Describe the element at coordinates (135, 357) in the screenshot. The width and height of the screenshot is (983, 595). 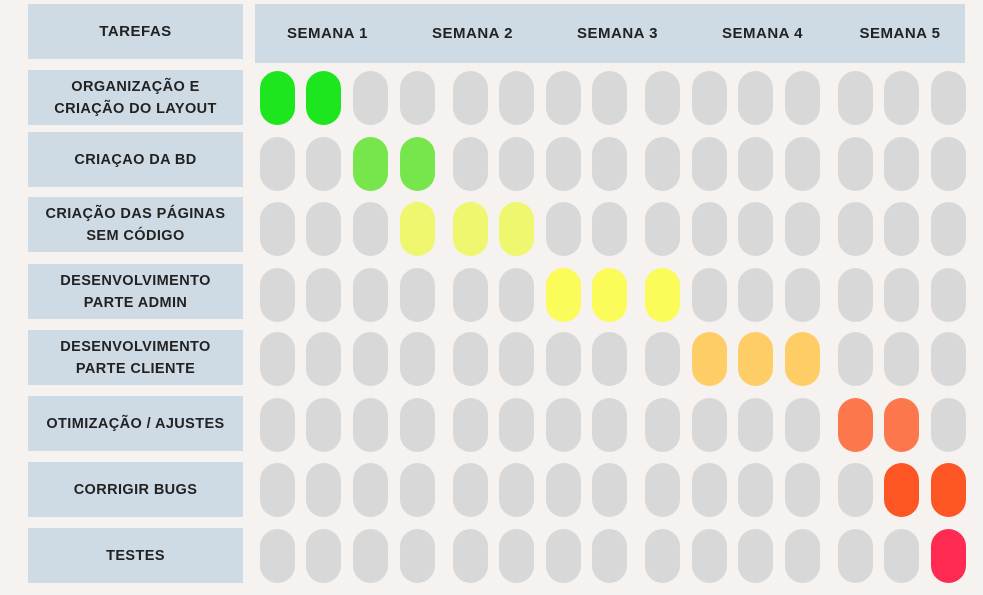
I see `task-label: DESENVOLVIMENTO PARTE CLIENTE` at that location.